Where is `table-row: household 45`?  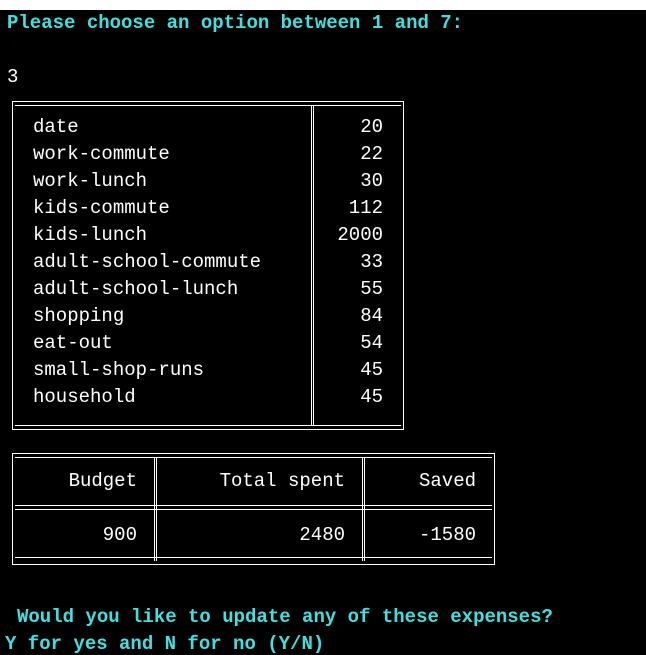 table-row: household 45 is located at coordinates (208, 399).